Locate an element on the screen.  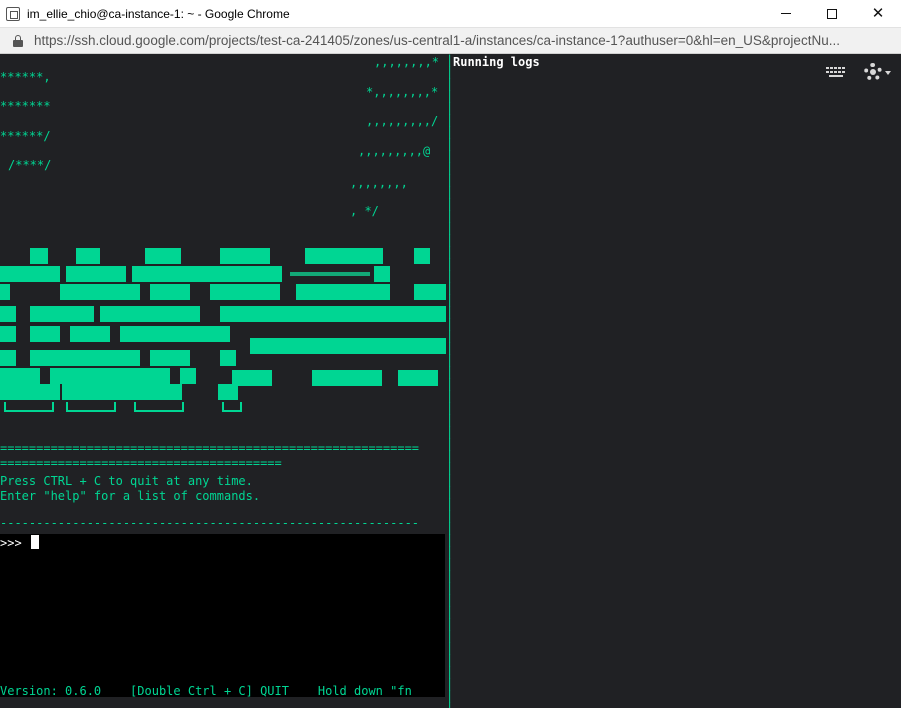
text-cursor is located at coordinates (35, 542).